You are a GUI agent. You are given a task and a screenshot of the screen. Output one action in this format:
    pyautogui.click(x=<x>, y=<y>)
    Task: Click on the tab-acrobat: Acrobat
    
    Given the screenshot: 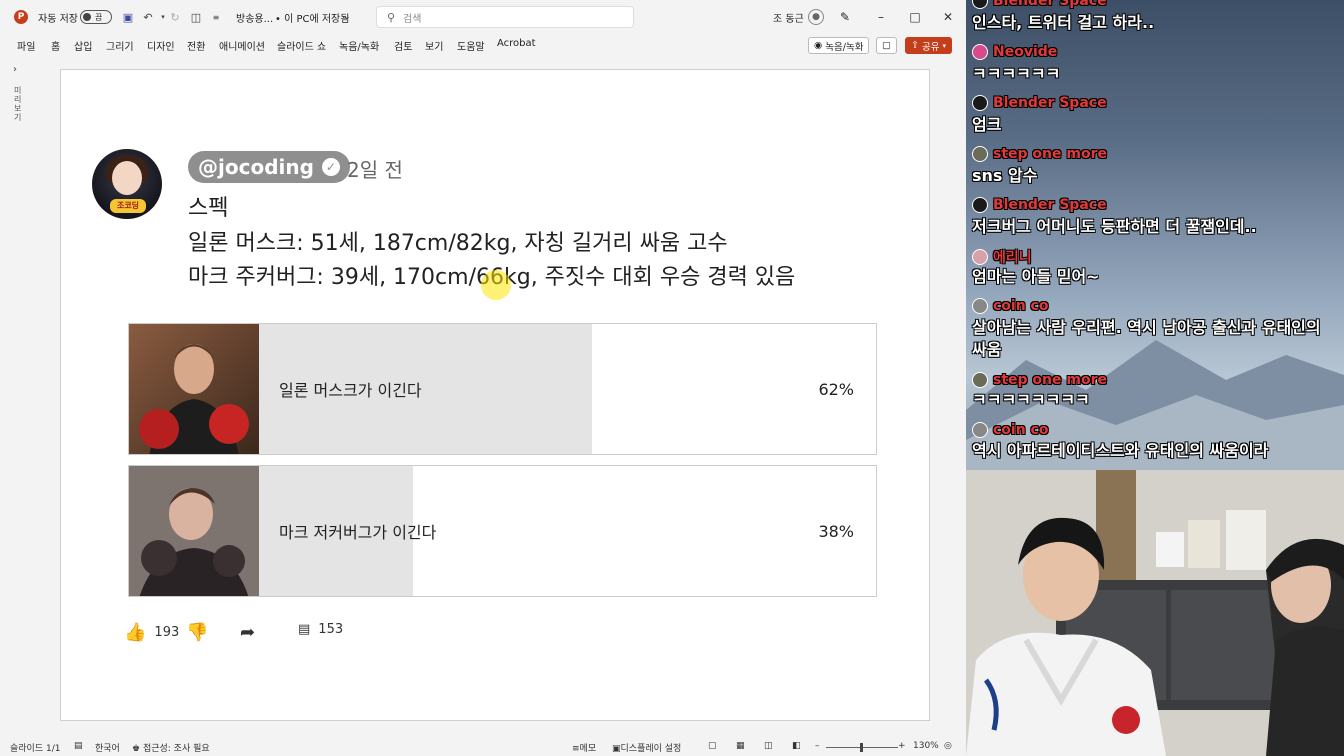 What is the action you would take?
    pyautogui.click(x=516, y=43)
    